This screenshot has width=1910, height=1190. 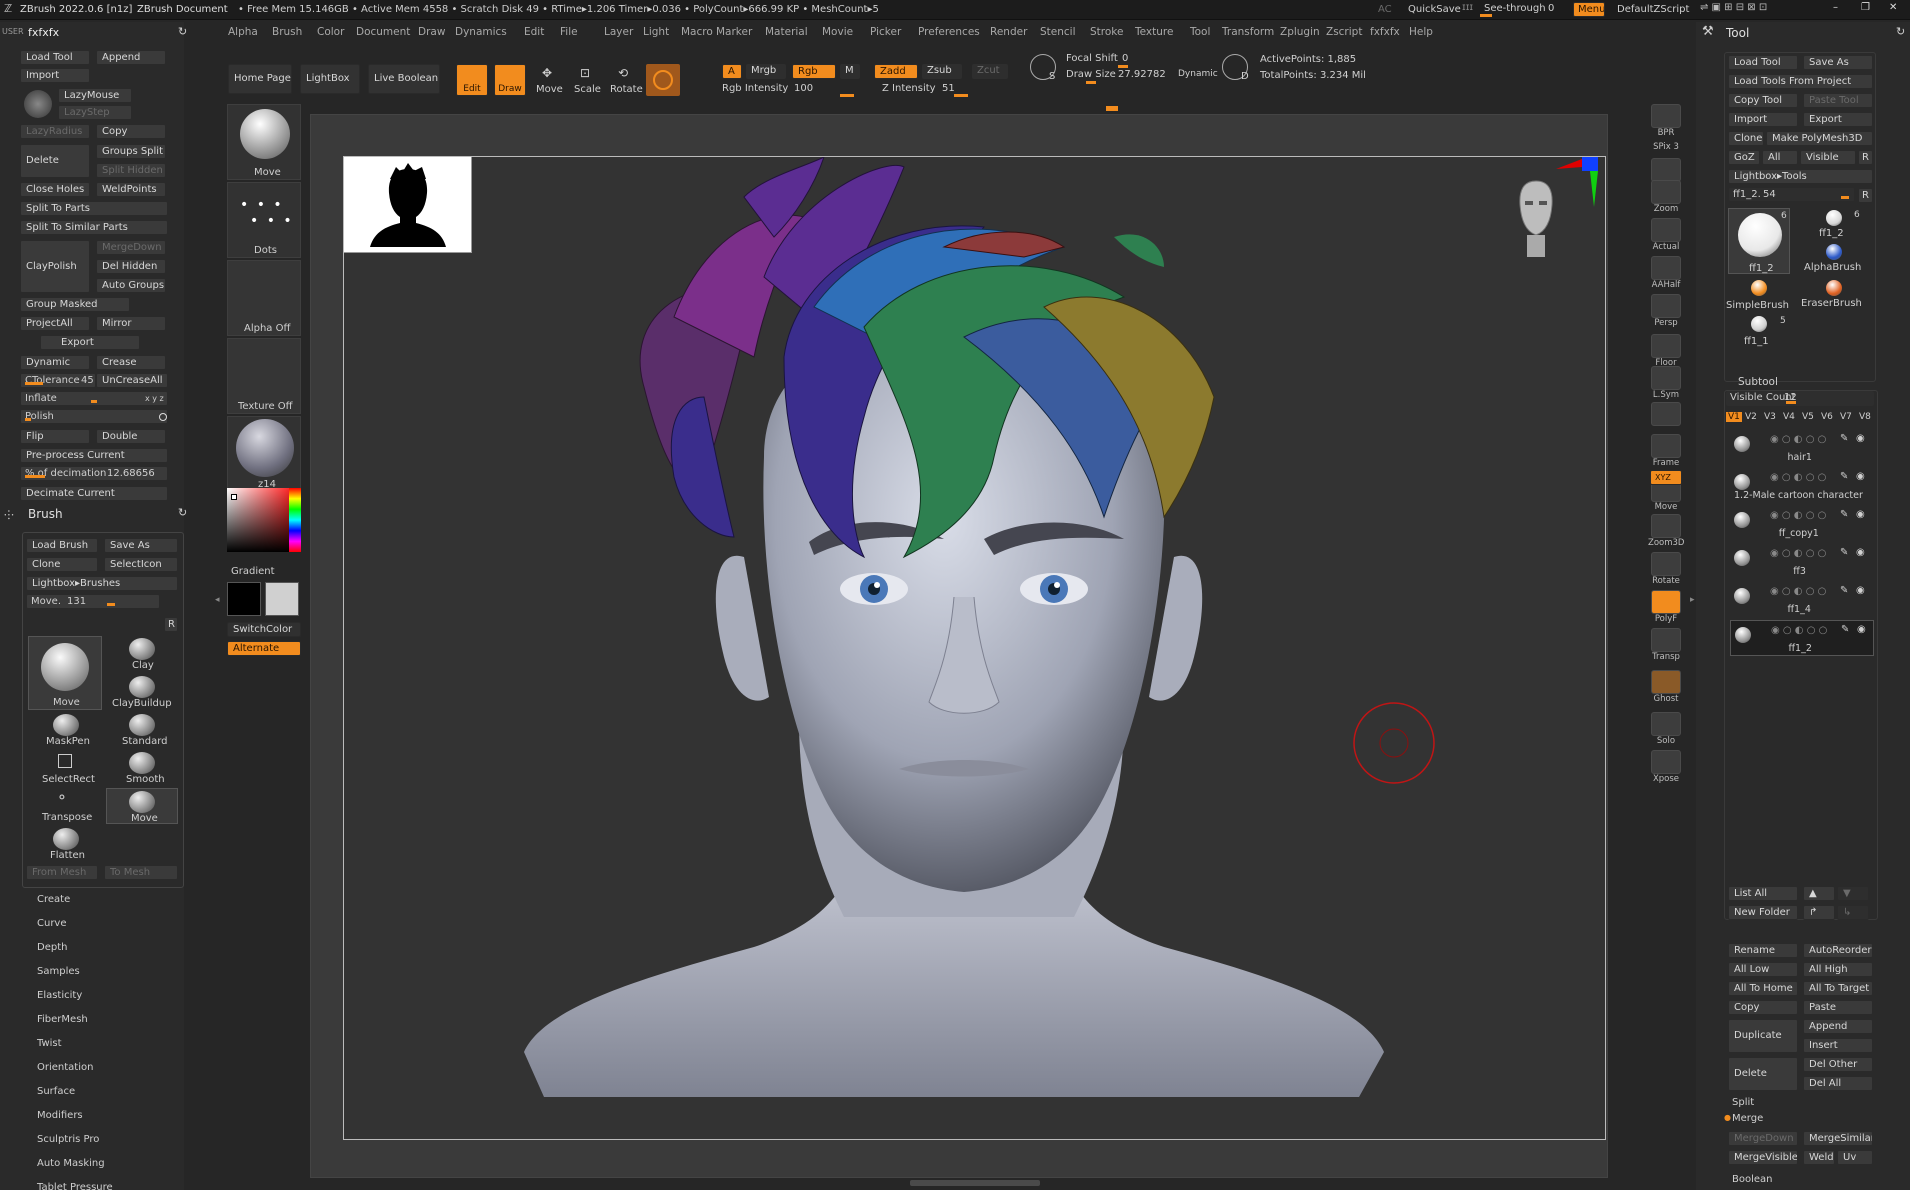 What do you see at coordinates (1865, 157) in the screenshot?
I see `goz-r-button: R` at bounding box center [1865, 157].